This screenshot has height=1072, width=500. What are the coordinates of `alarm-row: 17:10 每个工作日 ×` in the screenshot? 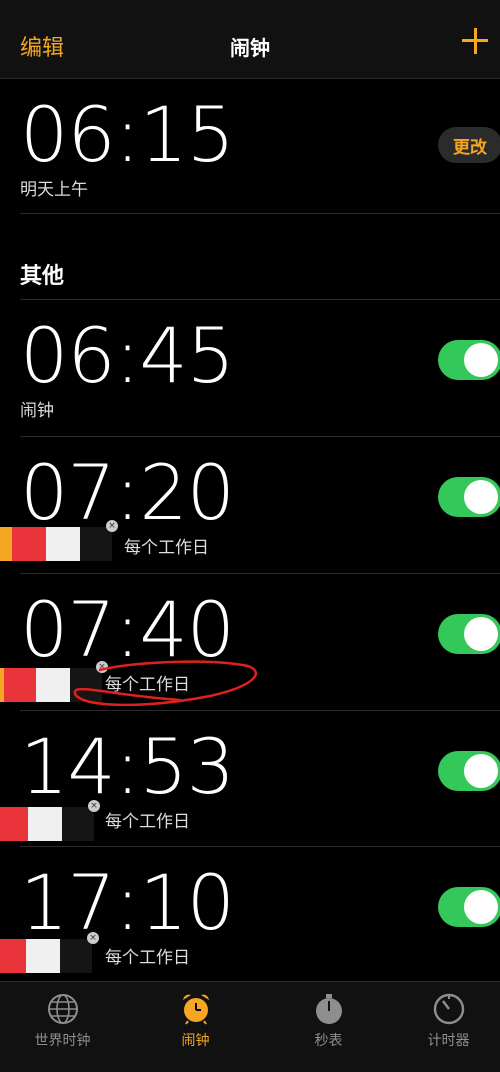 It's located at (250, 915).